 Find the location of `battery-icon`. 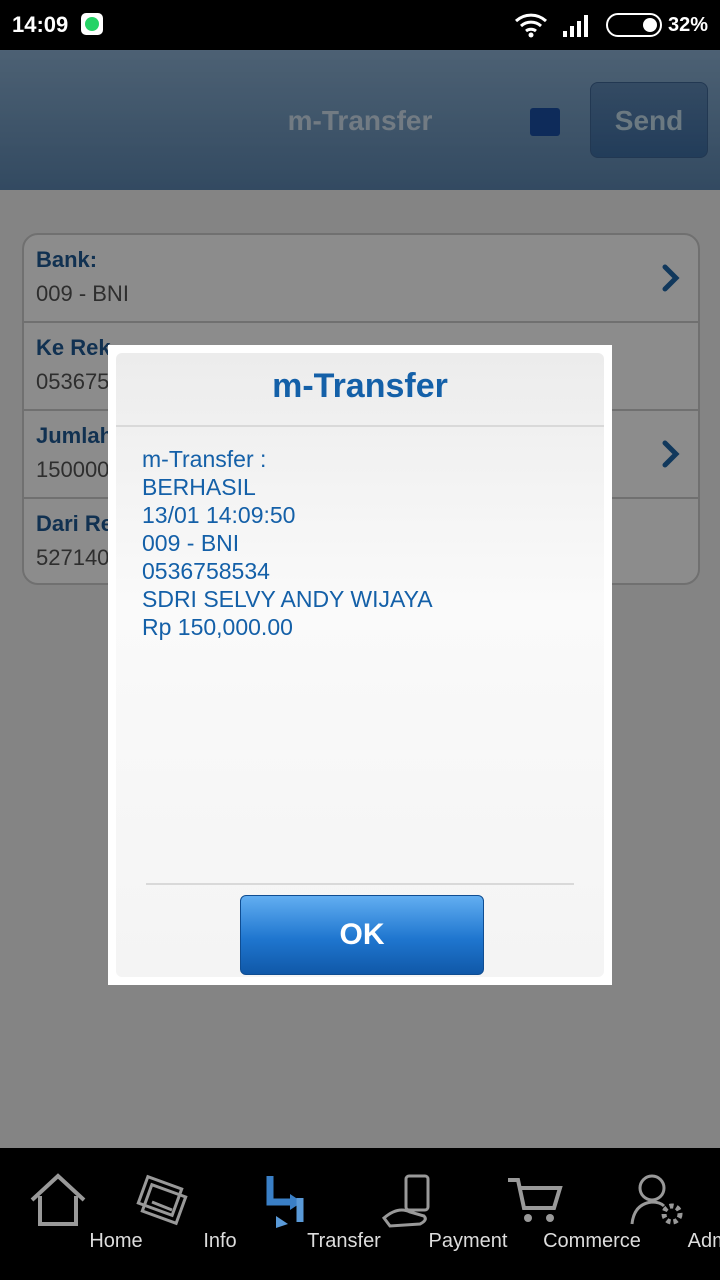

battery-icon is located at coordinates (634, 25).